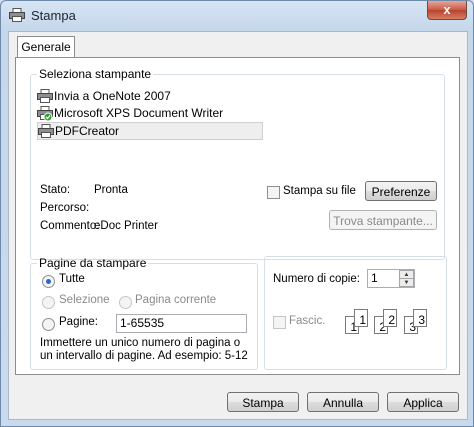 Image resolution: width=474 pixels, height=427 pixels. Describe the element at coordinates (150, 131) in the screenshot. I see `printer-item-pdfcreator: PDFCreator` at that location.